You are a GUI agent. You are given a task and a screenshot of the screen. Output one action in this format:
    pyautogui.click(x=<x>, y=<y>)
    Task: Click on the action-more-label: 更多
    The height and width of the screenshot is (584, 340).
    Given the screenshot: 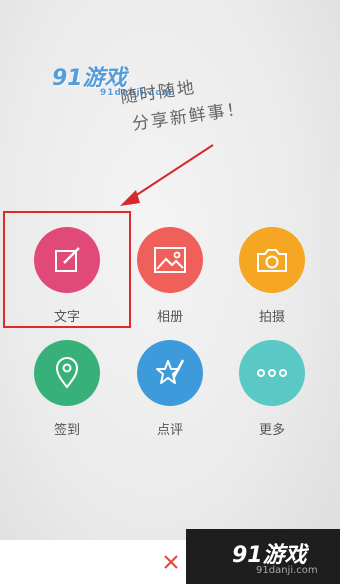 What is the action you would take?
    pyautogui.click(x=271, y=430)
    